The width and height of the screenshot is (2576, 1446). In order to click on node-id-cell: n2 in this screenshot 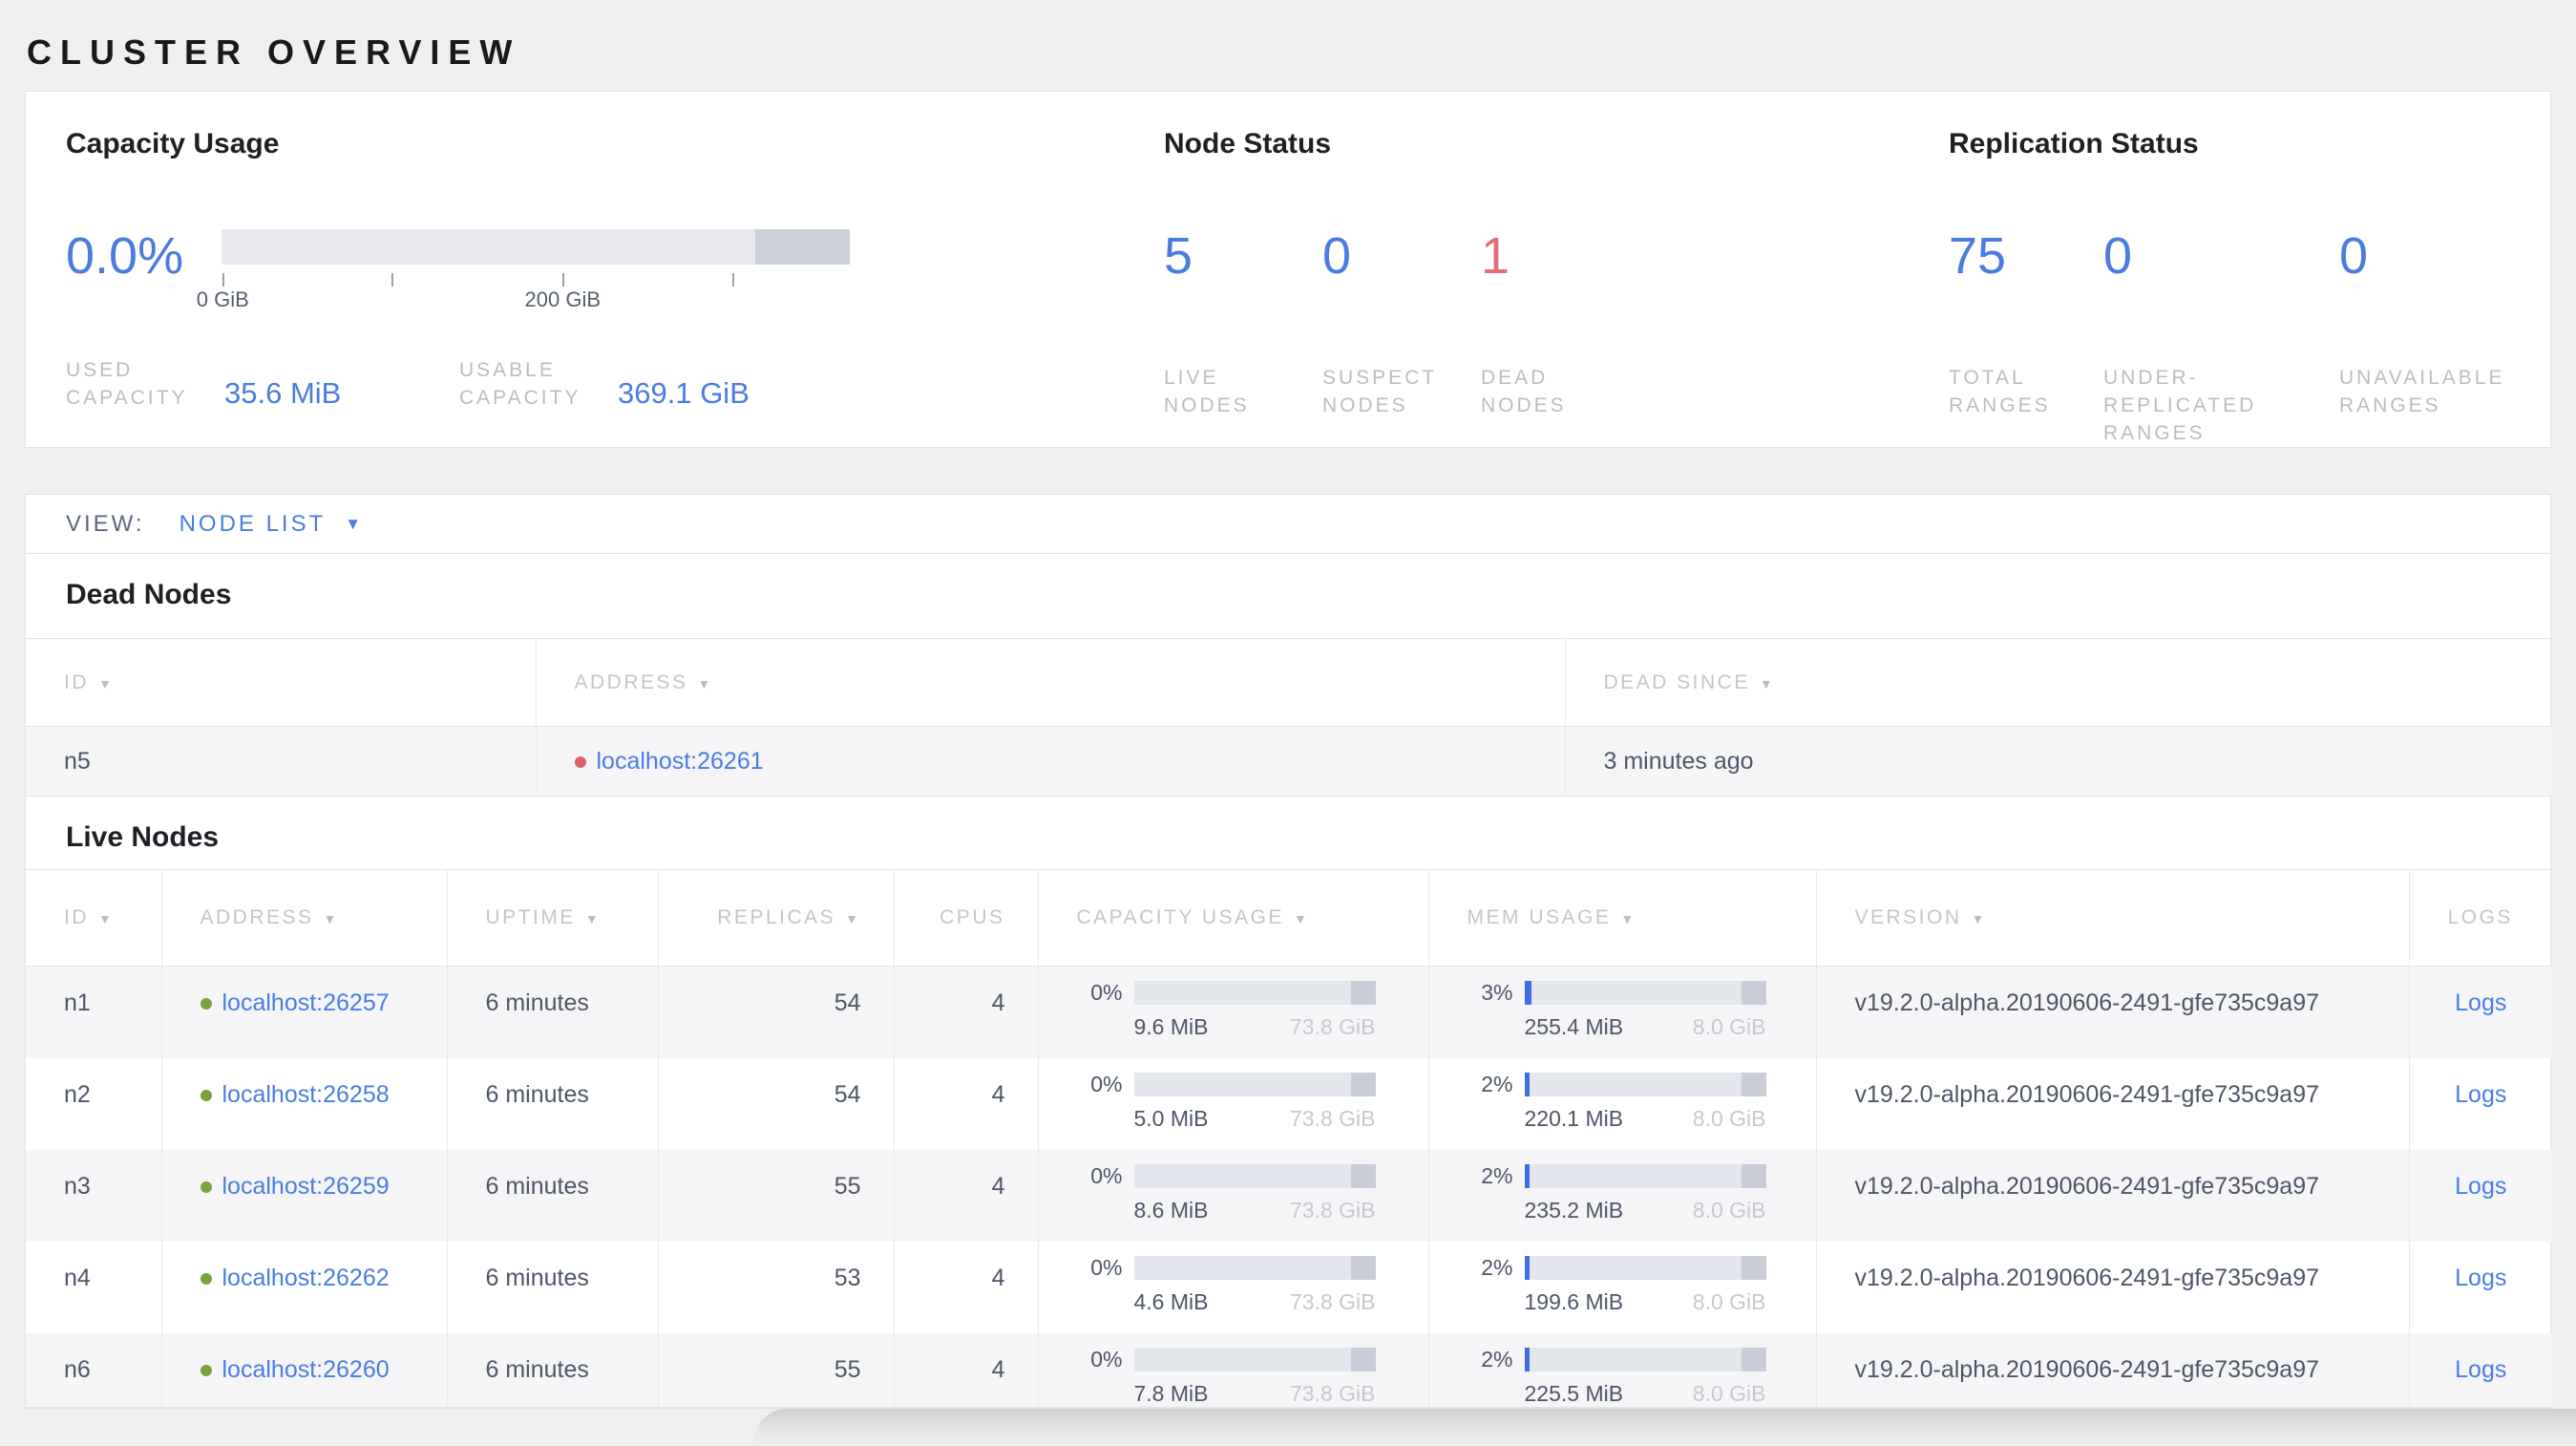, I will do `click(77, 1094)`.